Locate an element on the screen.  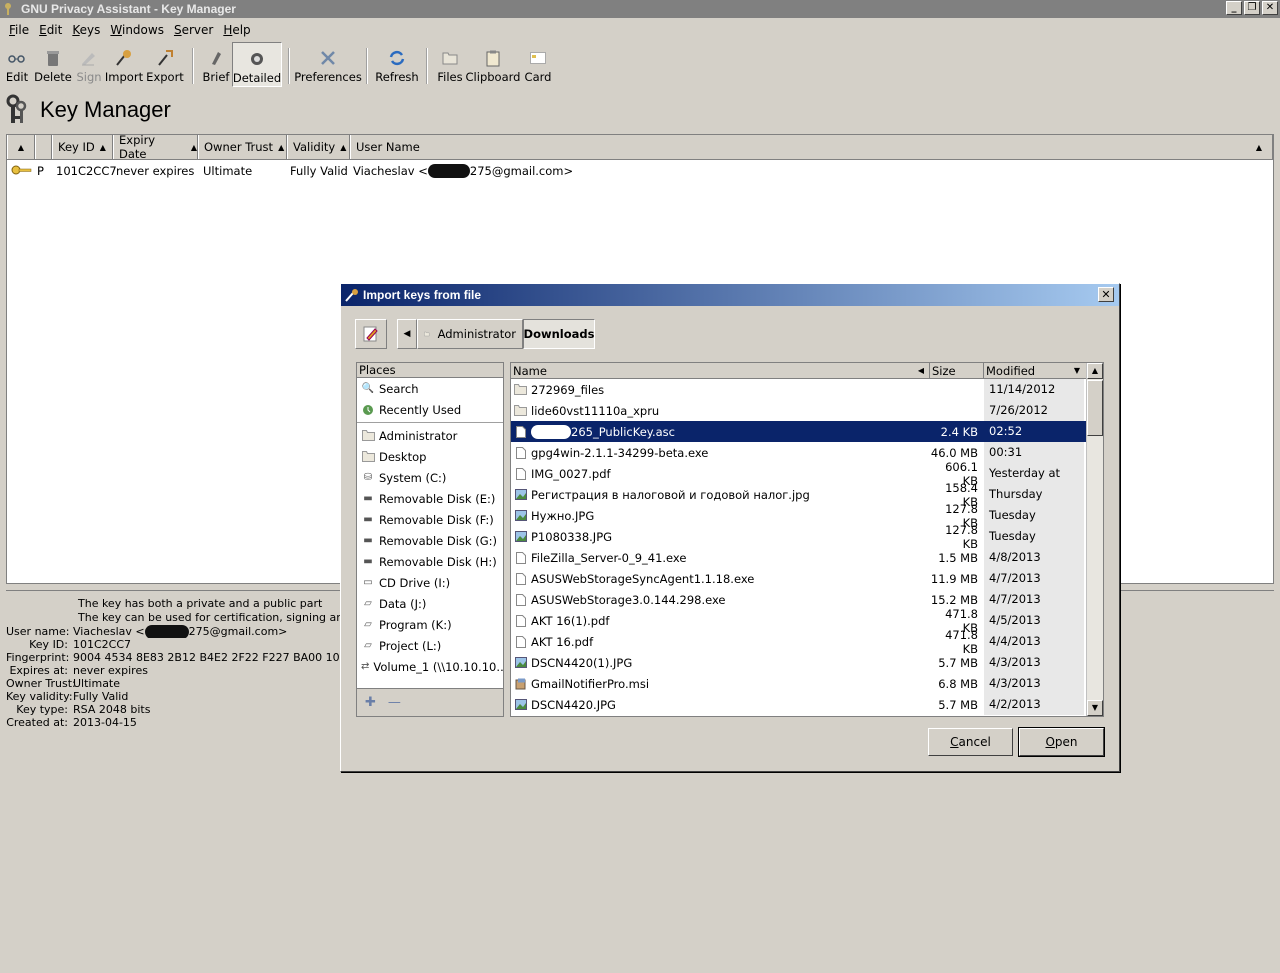
place-removable-h: ▬ Removable Disk (H:) is located at coordinates (430, 561).